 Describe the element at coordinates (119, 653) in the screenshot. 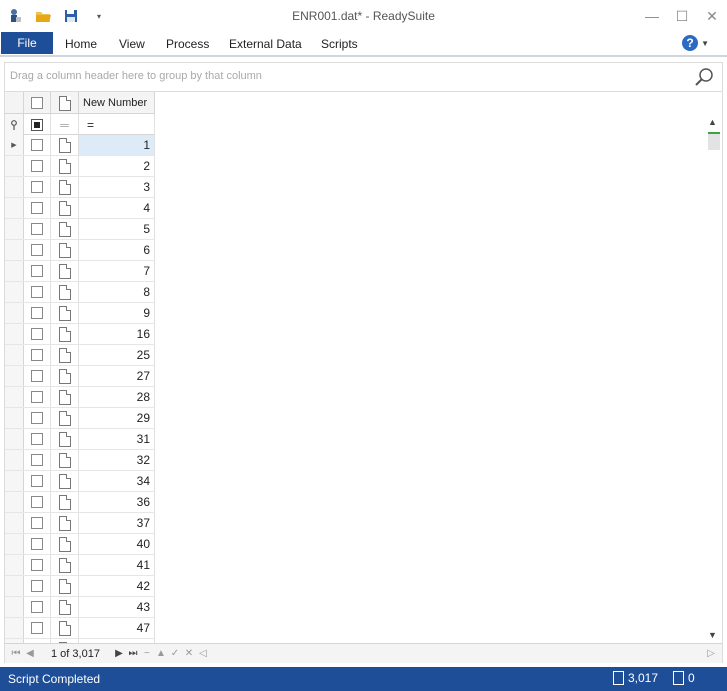

I see `next-record-icon: ▶` at that location.